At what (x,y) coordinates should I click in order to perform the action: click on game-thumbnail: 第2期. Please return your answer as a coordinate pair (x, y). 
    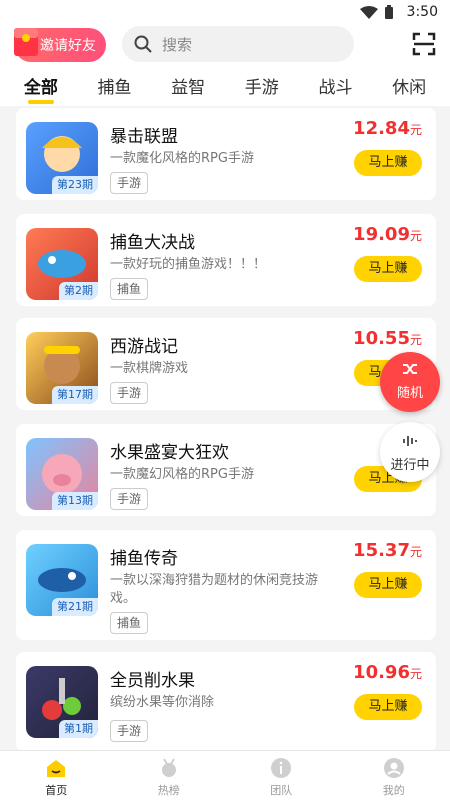
    Looking at the image, I should click on (62, 264).